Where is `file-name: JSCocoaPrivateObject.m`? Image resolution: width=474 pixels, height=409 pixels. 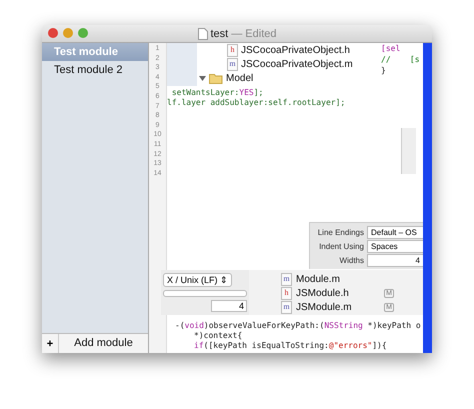 file-name: JSCocoaPrivateObject.m is located at coordinates (297, 64).